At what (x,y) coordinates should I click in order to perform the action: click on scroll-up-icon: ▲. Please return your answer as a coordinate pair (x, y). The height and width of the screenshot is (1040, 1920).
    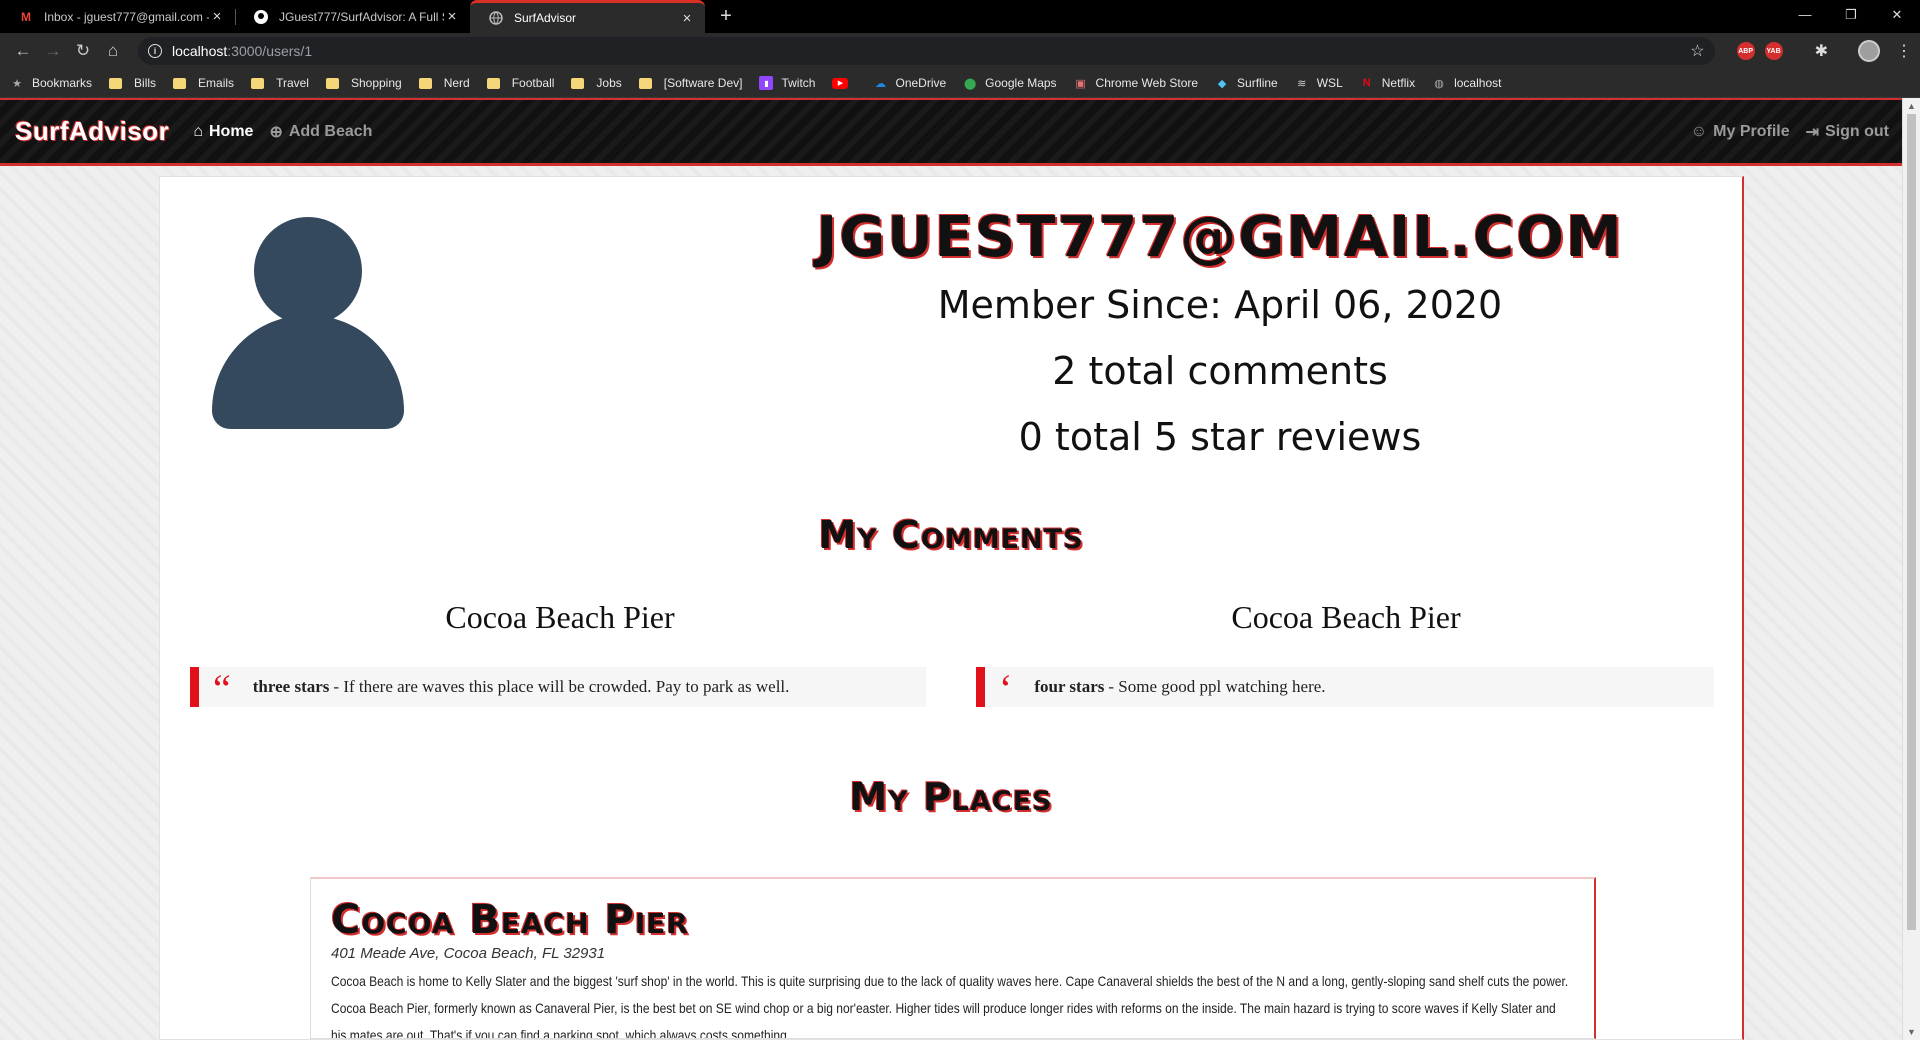
    Looking at the image, I should click on (1911, 106).